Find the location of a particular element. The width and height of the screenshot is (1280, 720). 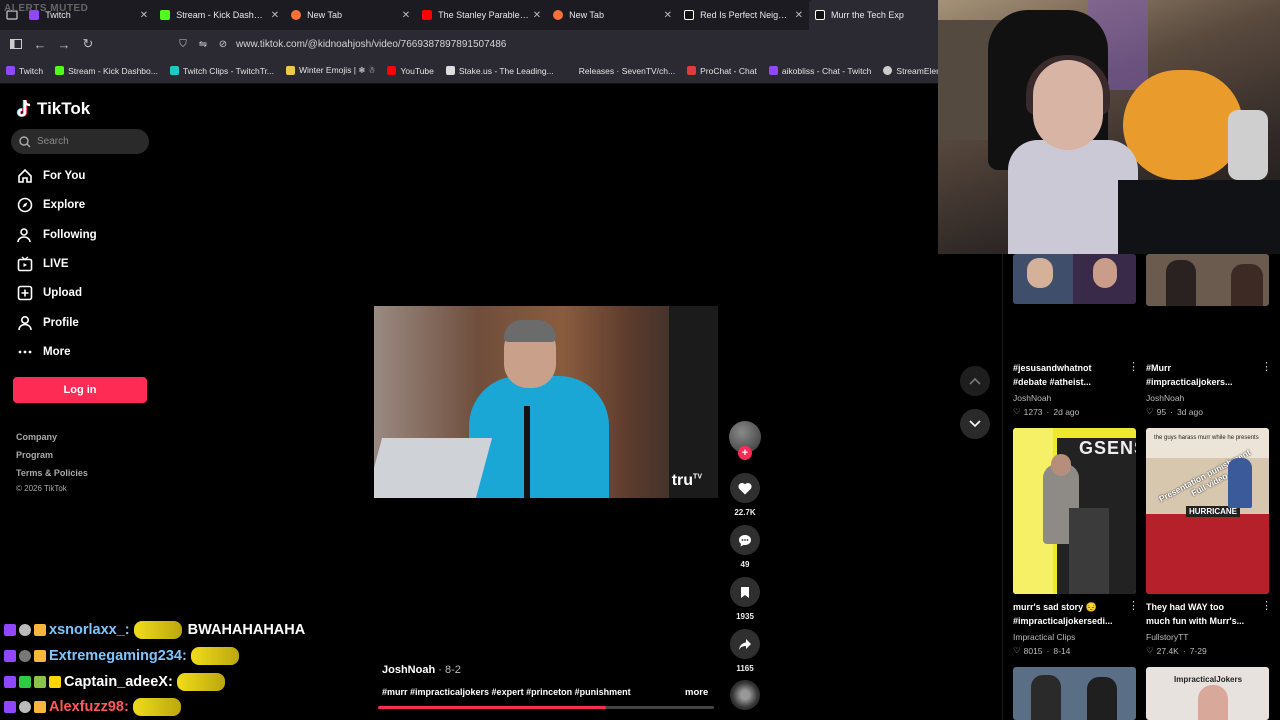

bookmark-item: Twitch is located at coordinates (24, 71).